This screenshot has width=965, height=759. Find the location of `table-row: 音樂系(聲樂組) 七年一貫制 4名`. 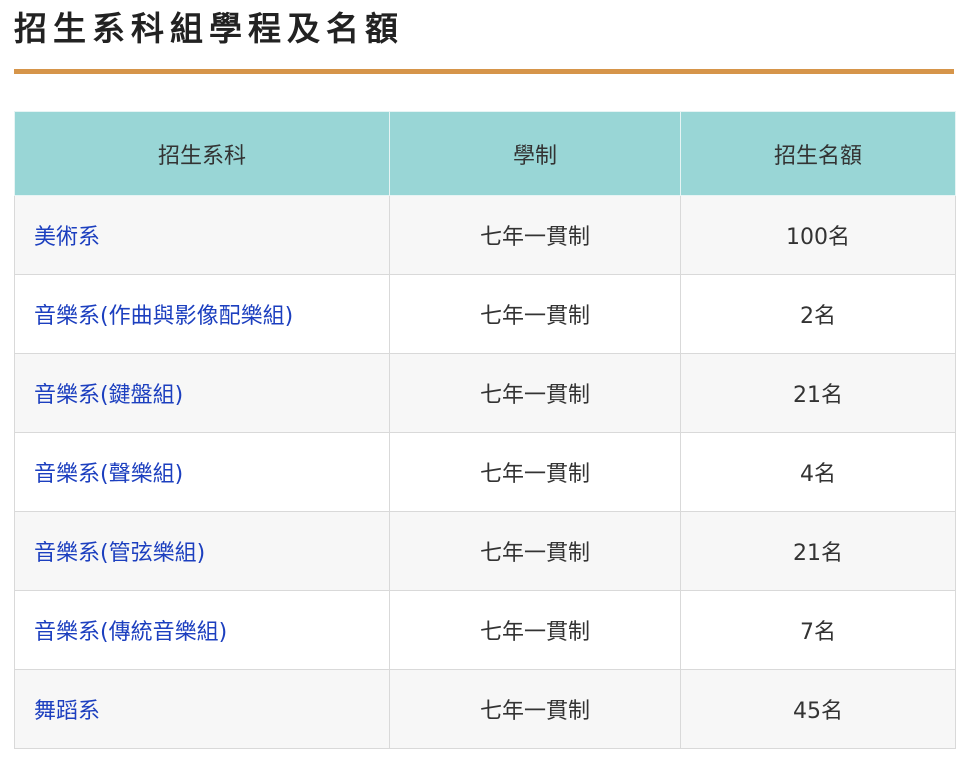

table-row: 音樂系(聲樂組) 七年一貫制 4名 is located at coordinates (485, 472).